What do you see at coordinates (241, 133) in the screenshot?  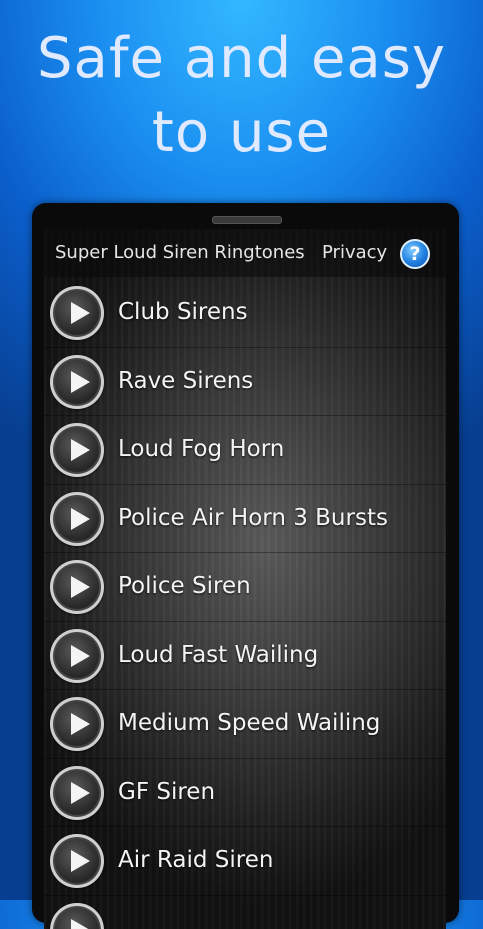 I see `promo-line-2: to use` at bounding box center [241, 133].